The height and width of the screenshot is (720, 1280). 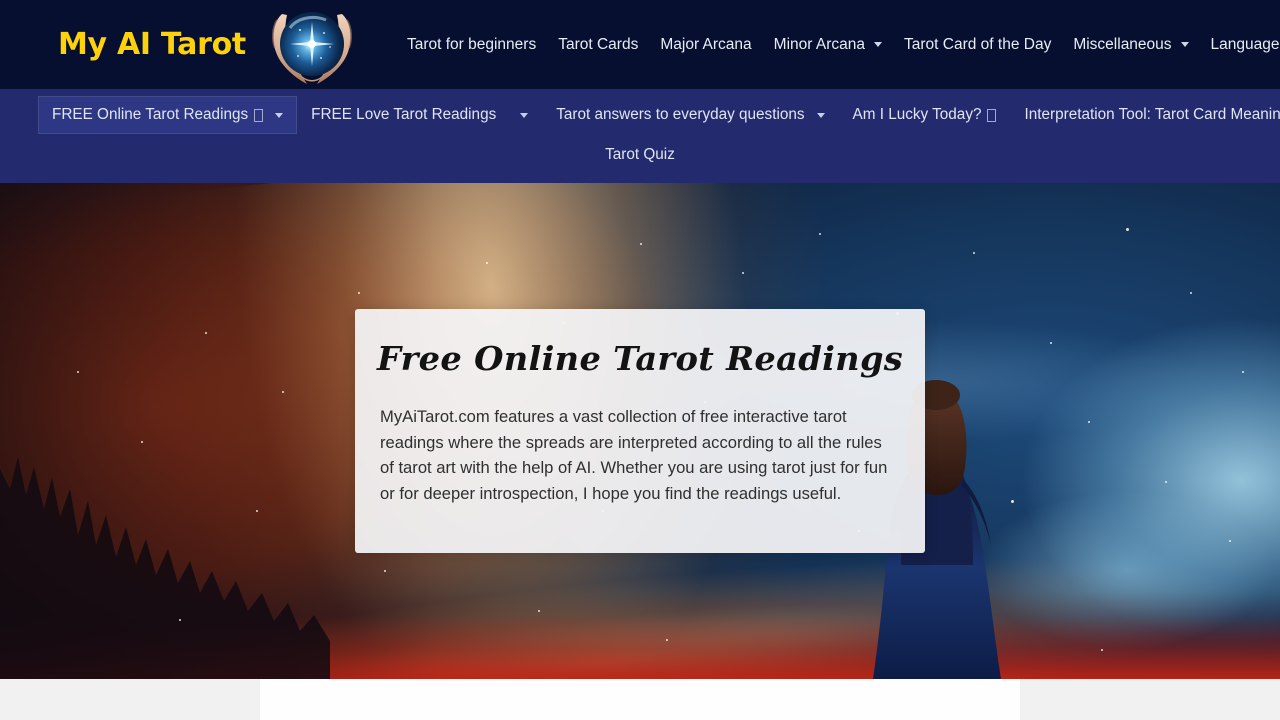 I want to click on subnav-item-tarot-quiz: Tarot Quiz, so click(x=640, y=155).